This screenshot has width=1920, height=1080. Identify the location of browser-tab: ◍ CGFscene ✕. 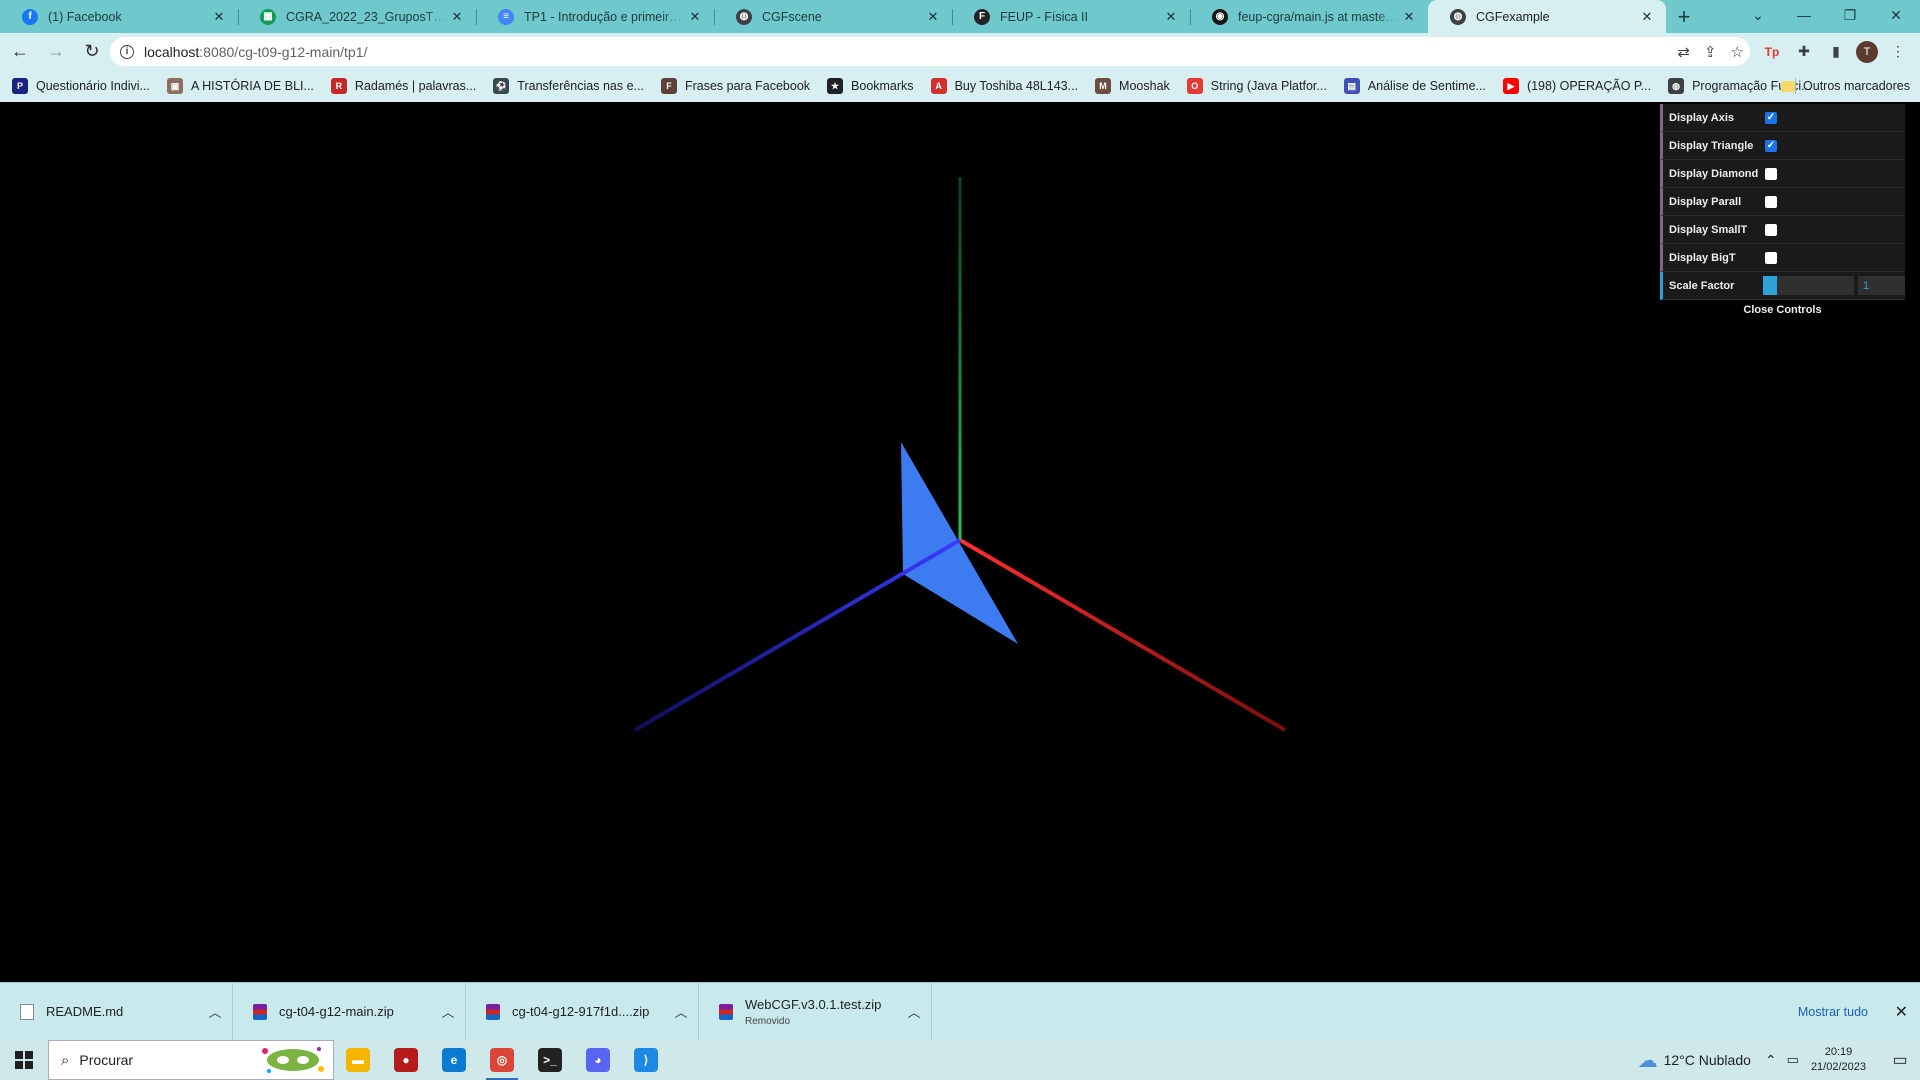
(833, 16).